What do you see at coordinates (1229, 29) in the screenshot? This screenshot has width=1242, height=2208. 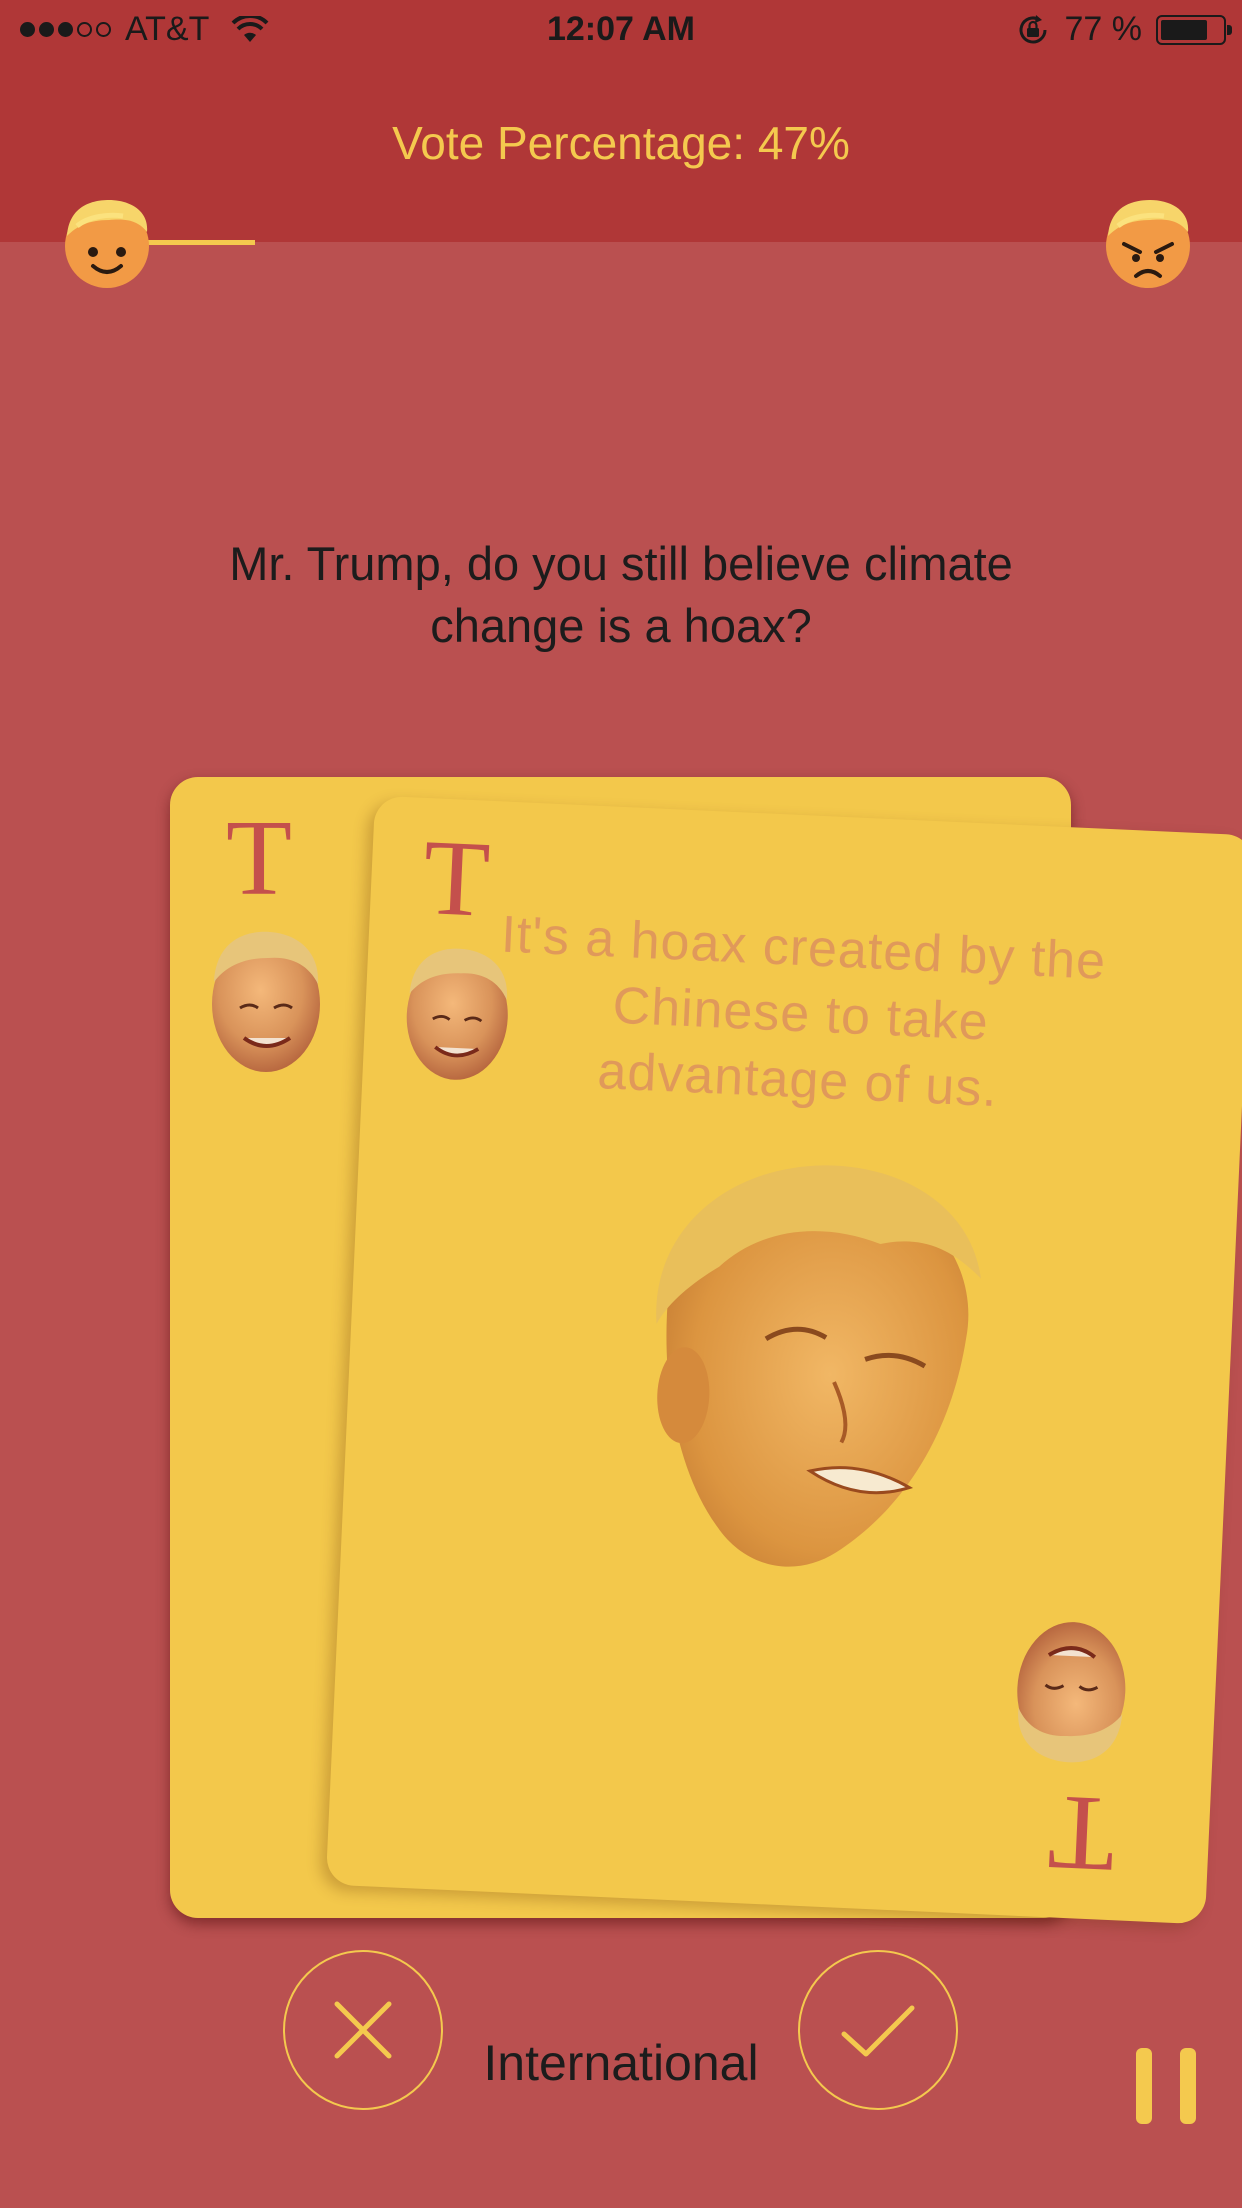 I see `battery-tip` at bounding box center [1229, 29].